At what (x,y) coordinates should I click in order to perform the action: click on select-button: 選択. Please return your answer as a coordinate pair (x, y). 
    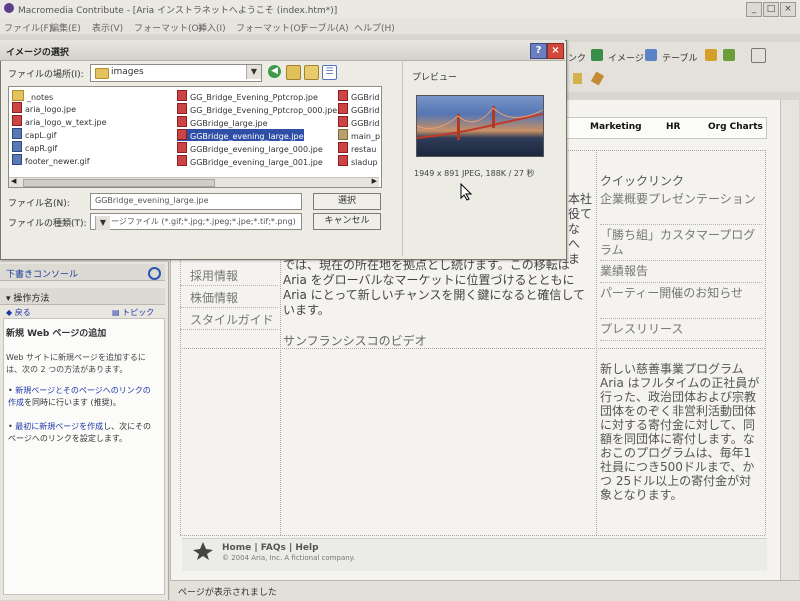
    Looking at the image, I should click on (347, 201).